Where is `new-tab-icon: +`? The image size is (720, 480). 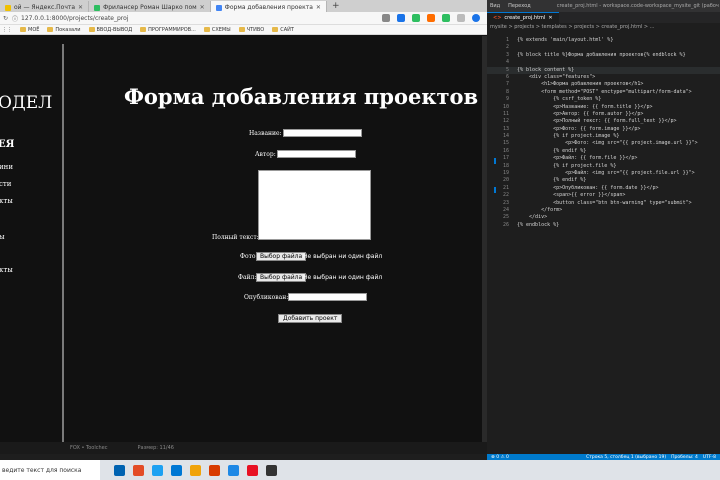 new-tab-icon: + is located at coordinates (336, 6).